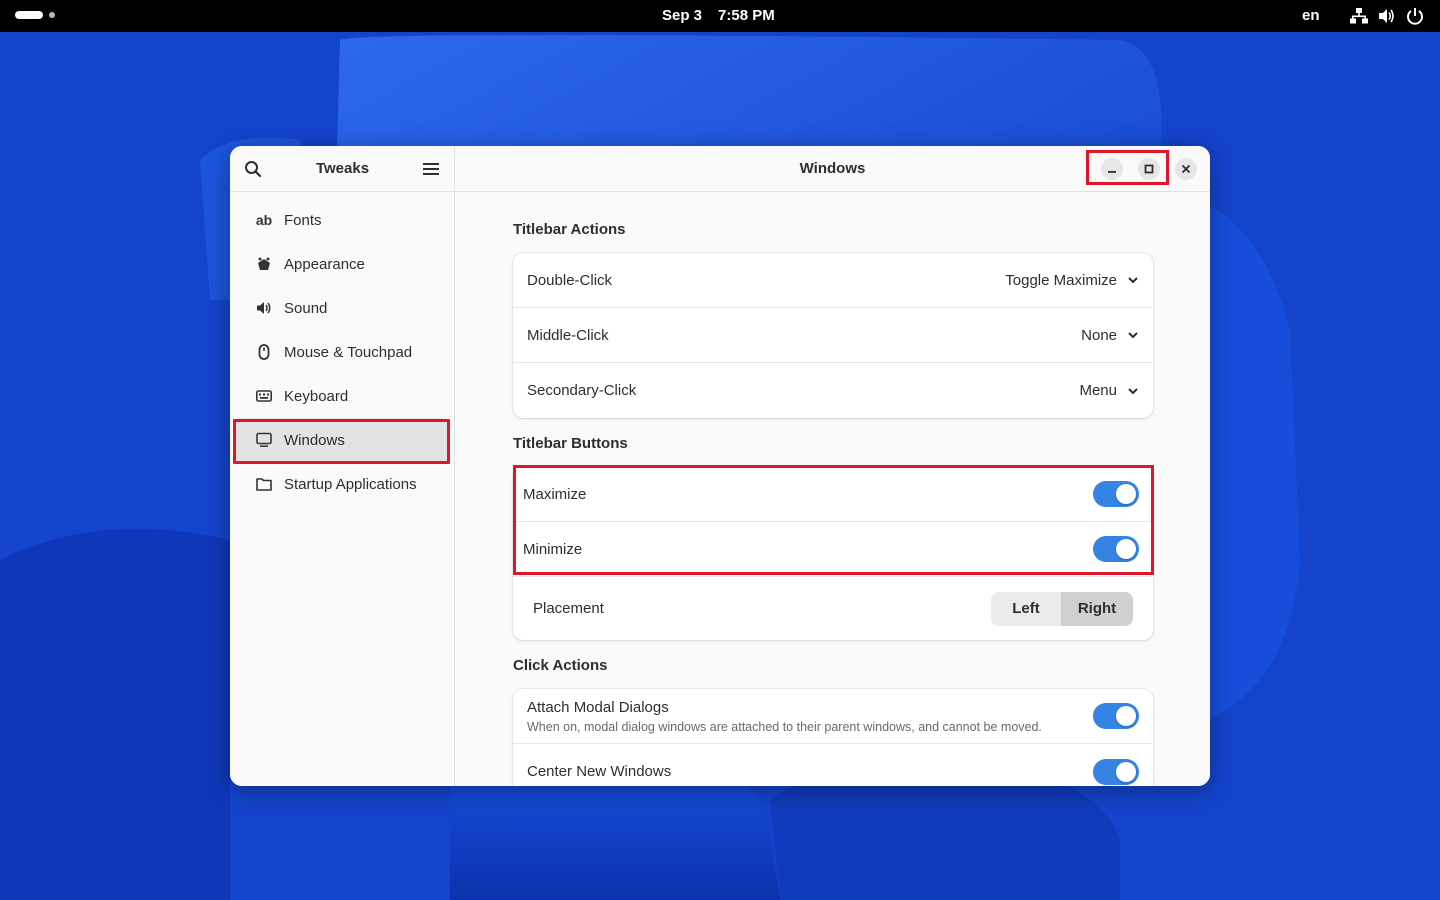  I want to click on sidebar-item-fonts: ab Fonts, so click(342, 220).